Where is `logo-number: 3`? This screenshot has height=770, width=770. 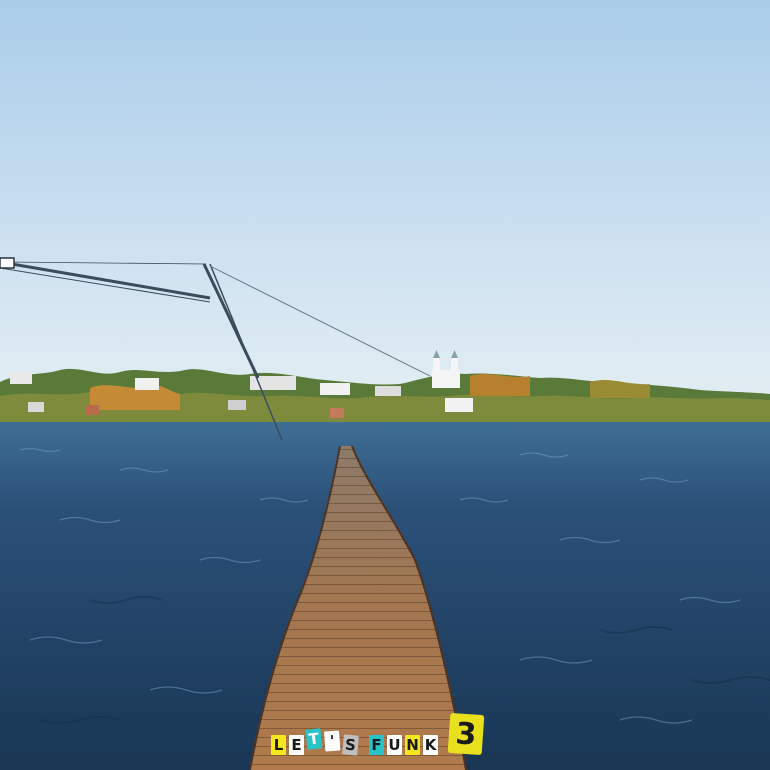
logo-number: 3 is located at coordinates (466, 734).